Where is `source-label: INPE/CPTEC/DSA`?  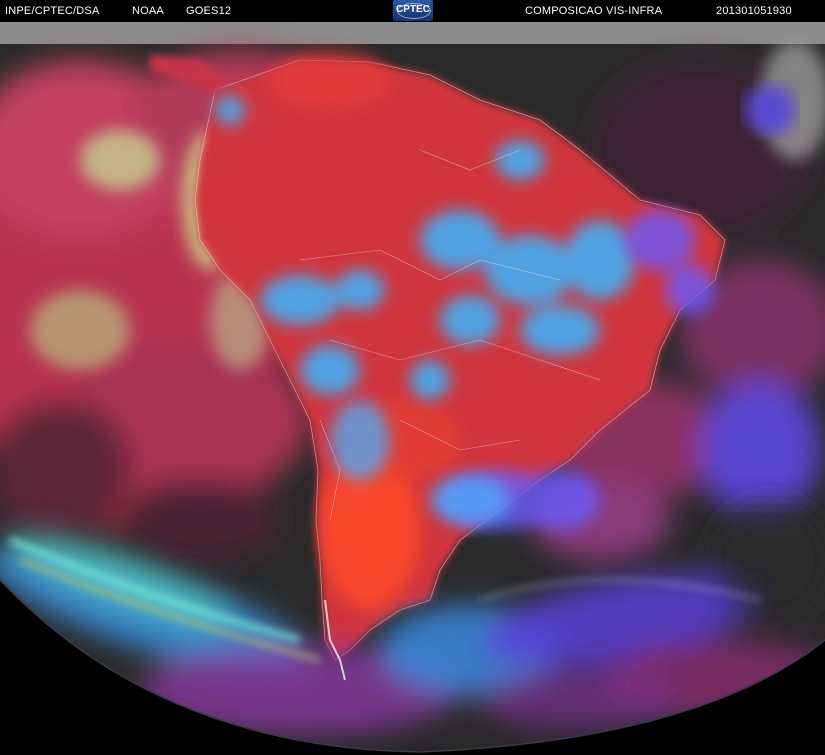
source-label: INPE/CPTEC/DSA is located at coordinates (52, 11).